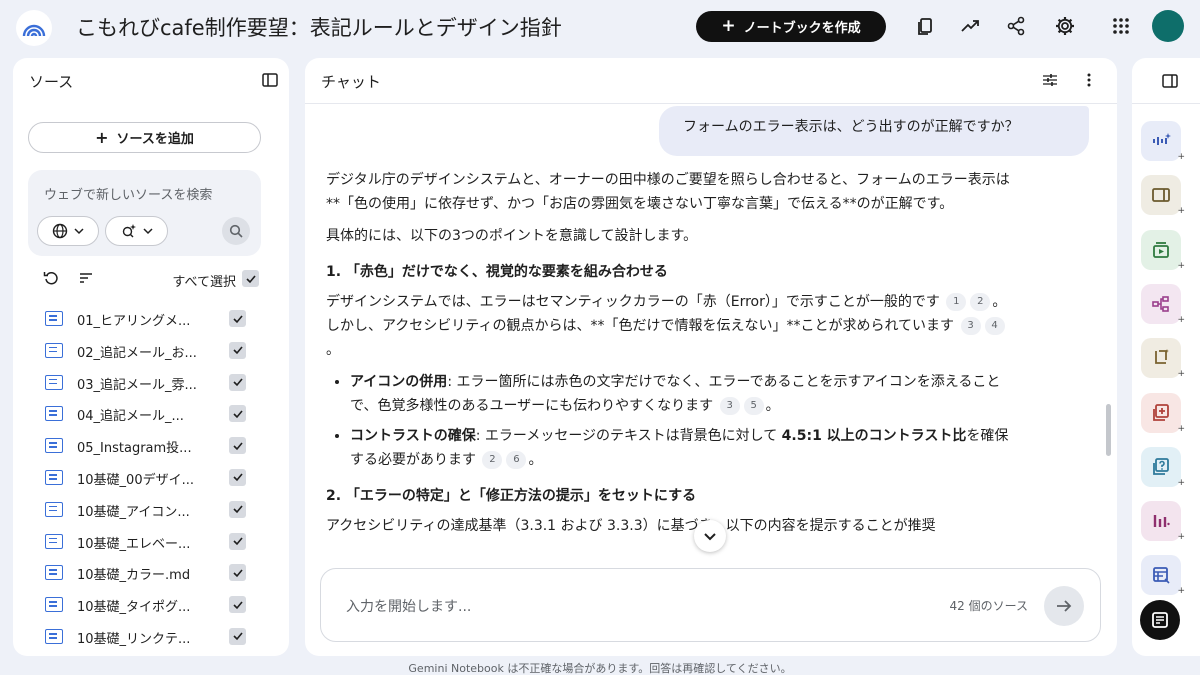 The width and height of the screenshot is (1200, 675). Describe the element at coordinates (956, 302) in the screenshot. I see `citation-chip: 1` at that location.